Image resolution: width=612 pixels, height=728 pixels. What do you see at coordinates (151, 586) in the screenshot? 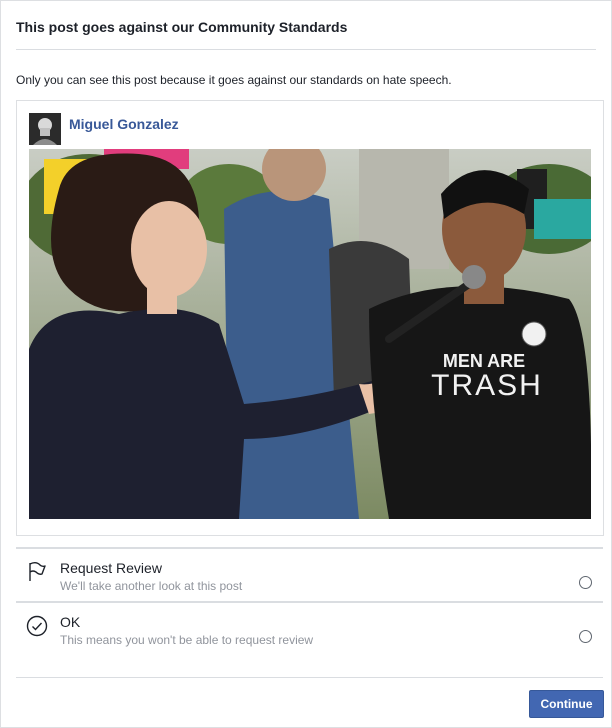
I see `option-subtitle: We'll take another look at this post` at bounding box center [151, 586].